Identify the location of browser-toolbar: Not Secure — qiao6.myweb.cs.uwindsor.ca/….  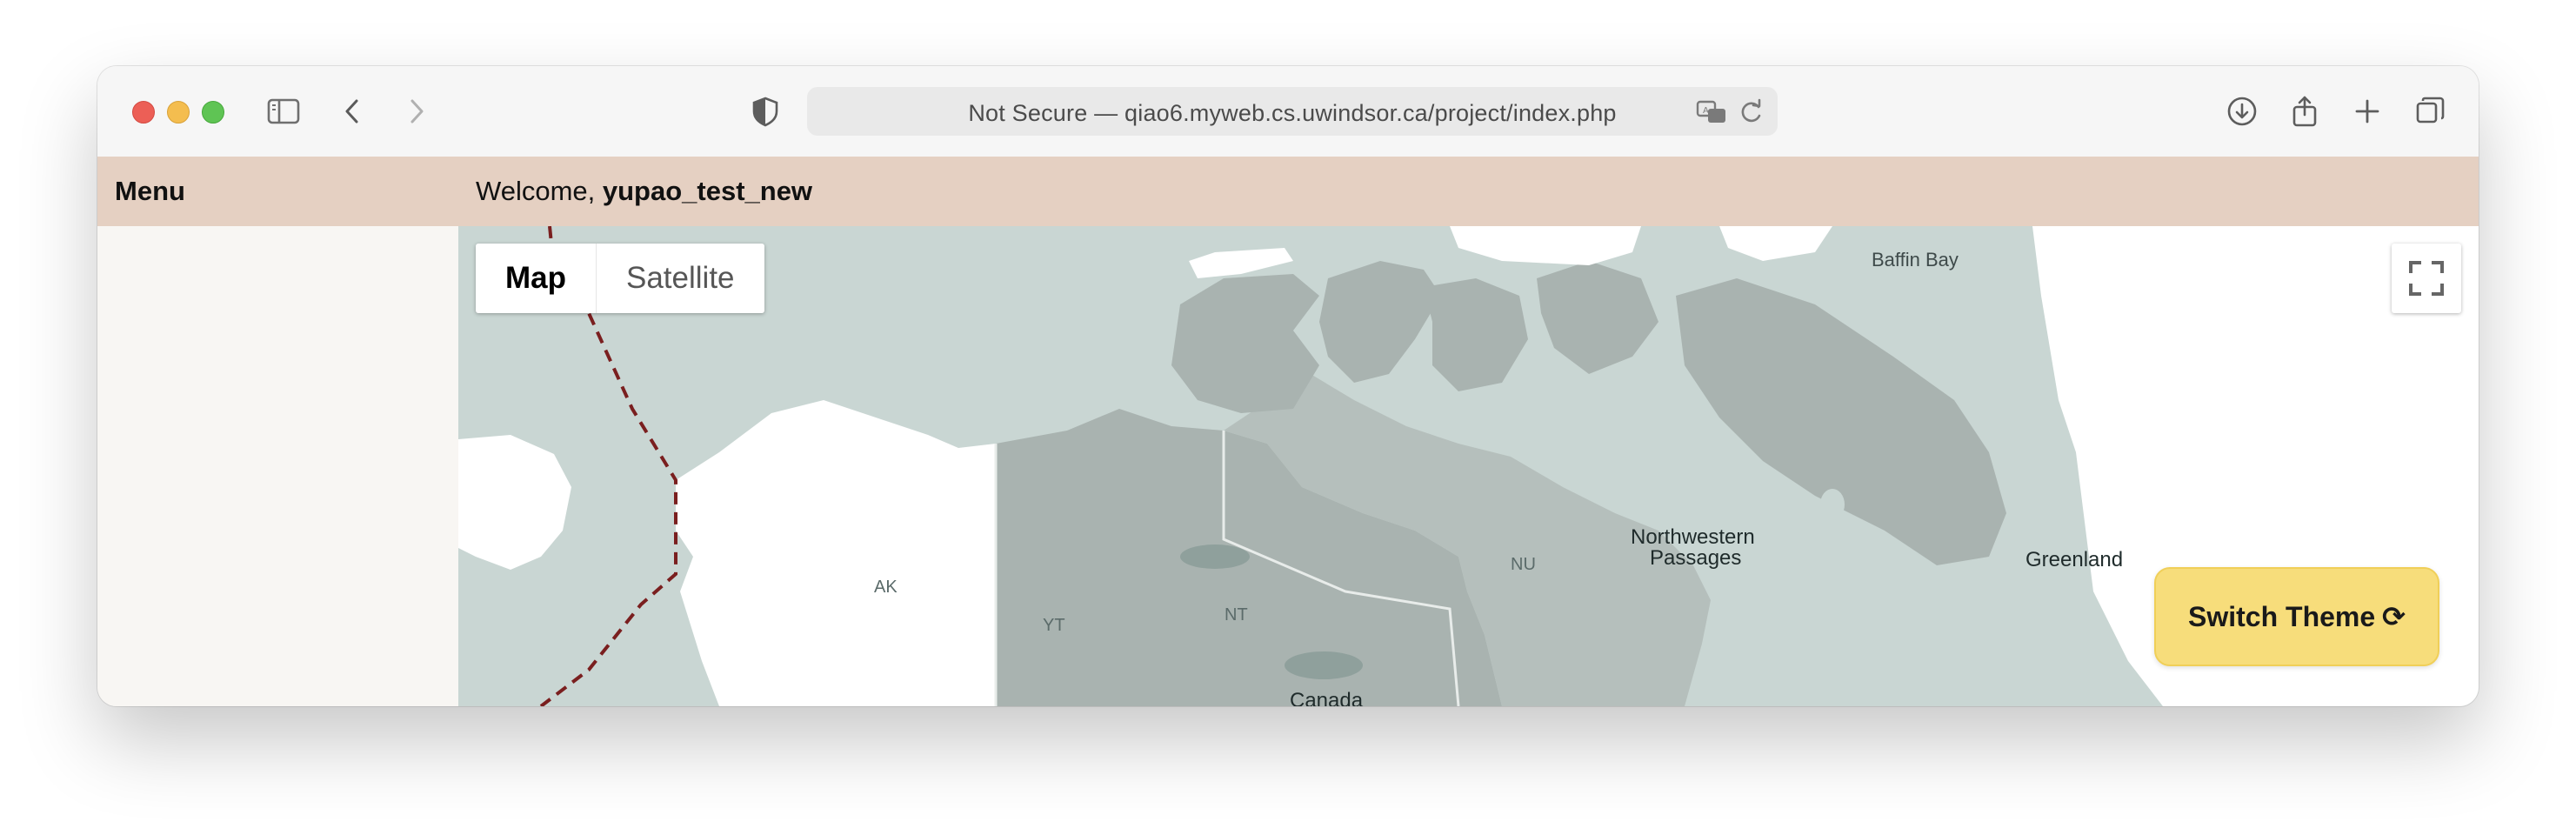
(1288, 112).